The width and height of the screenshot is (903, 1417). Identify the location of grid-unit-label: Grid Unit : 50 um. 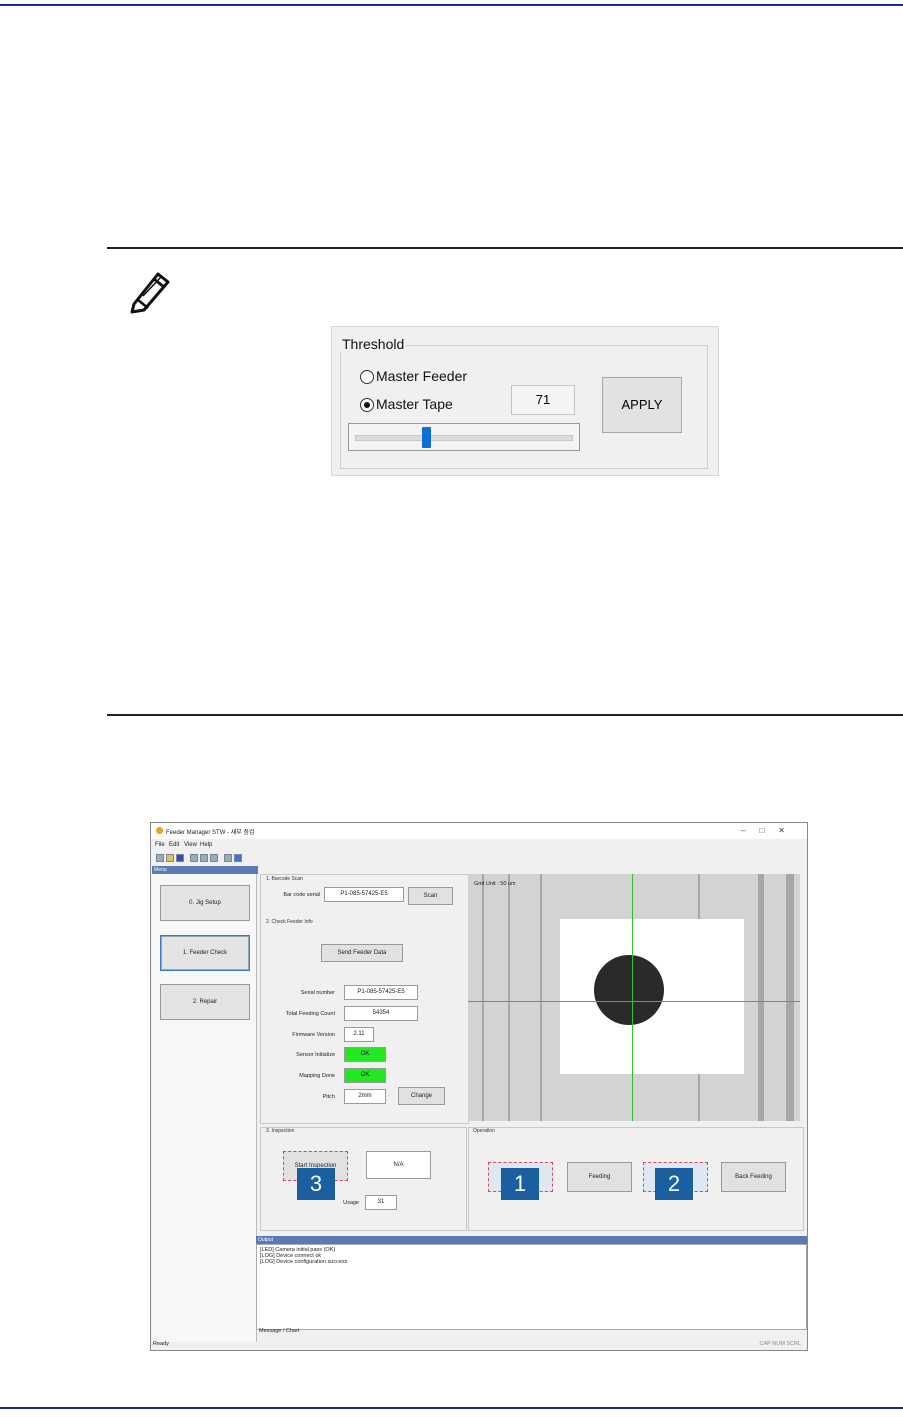
(495, 884).